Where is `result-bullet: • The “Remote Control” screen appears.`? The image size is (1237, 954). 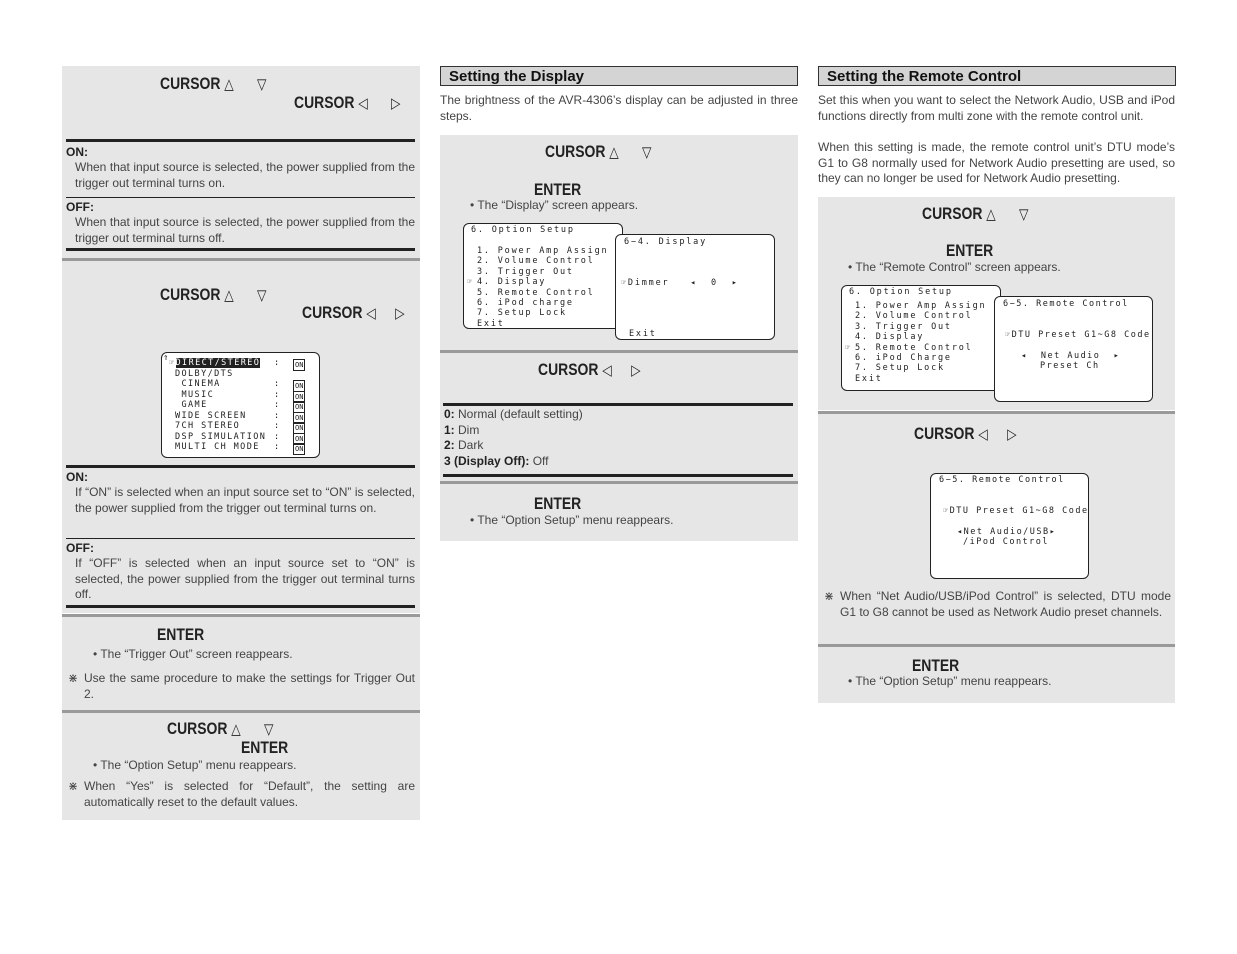
result-bullet: • The “Remote Control” screen appears. is located at coordinates (954, 267).